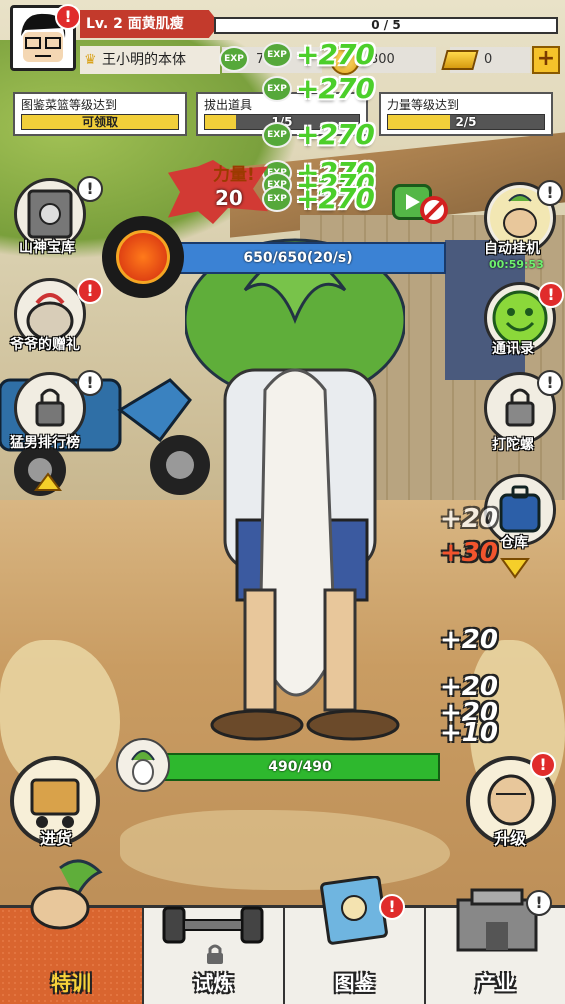 This screenshot has width=565, height=1004. Describe the element at coordinates (539, 903) in the screenshot. I see `industry-alert-badge: !` at that location.